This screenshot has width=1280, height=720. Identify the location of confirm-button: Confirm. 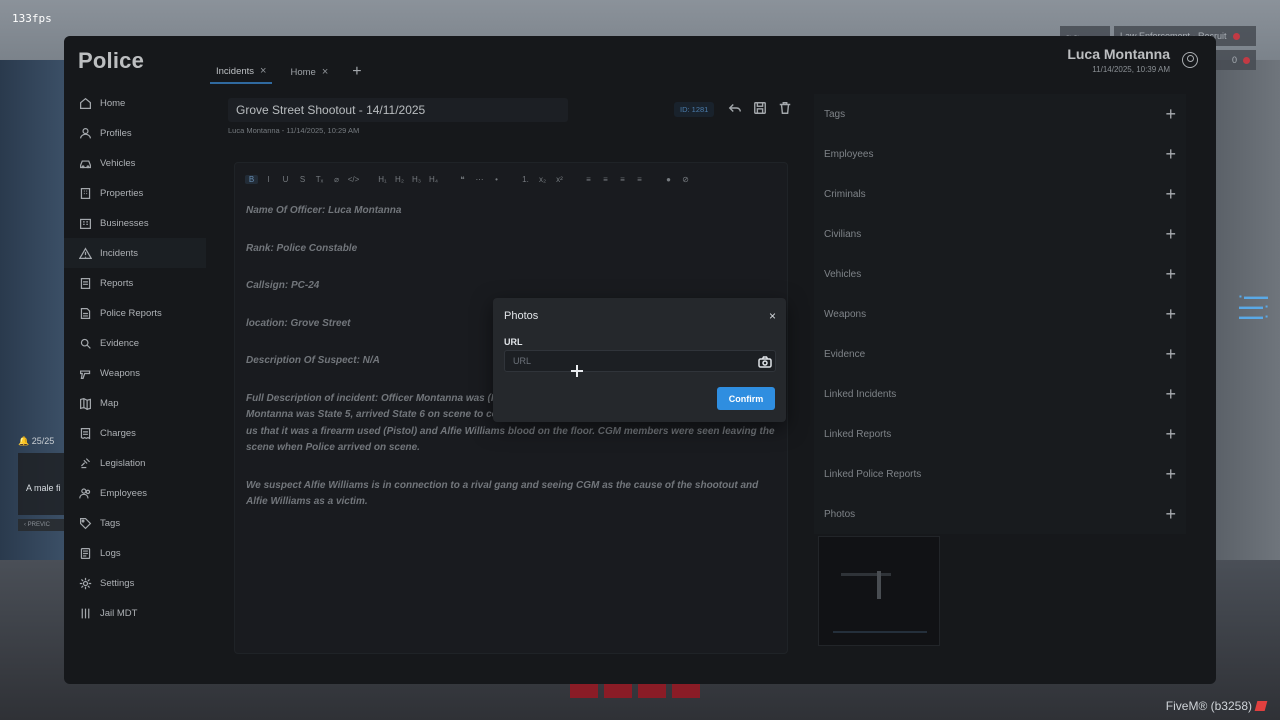
(746, 398).